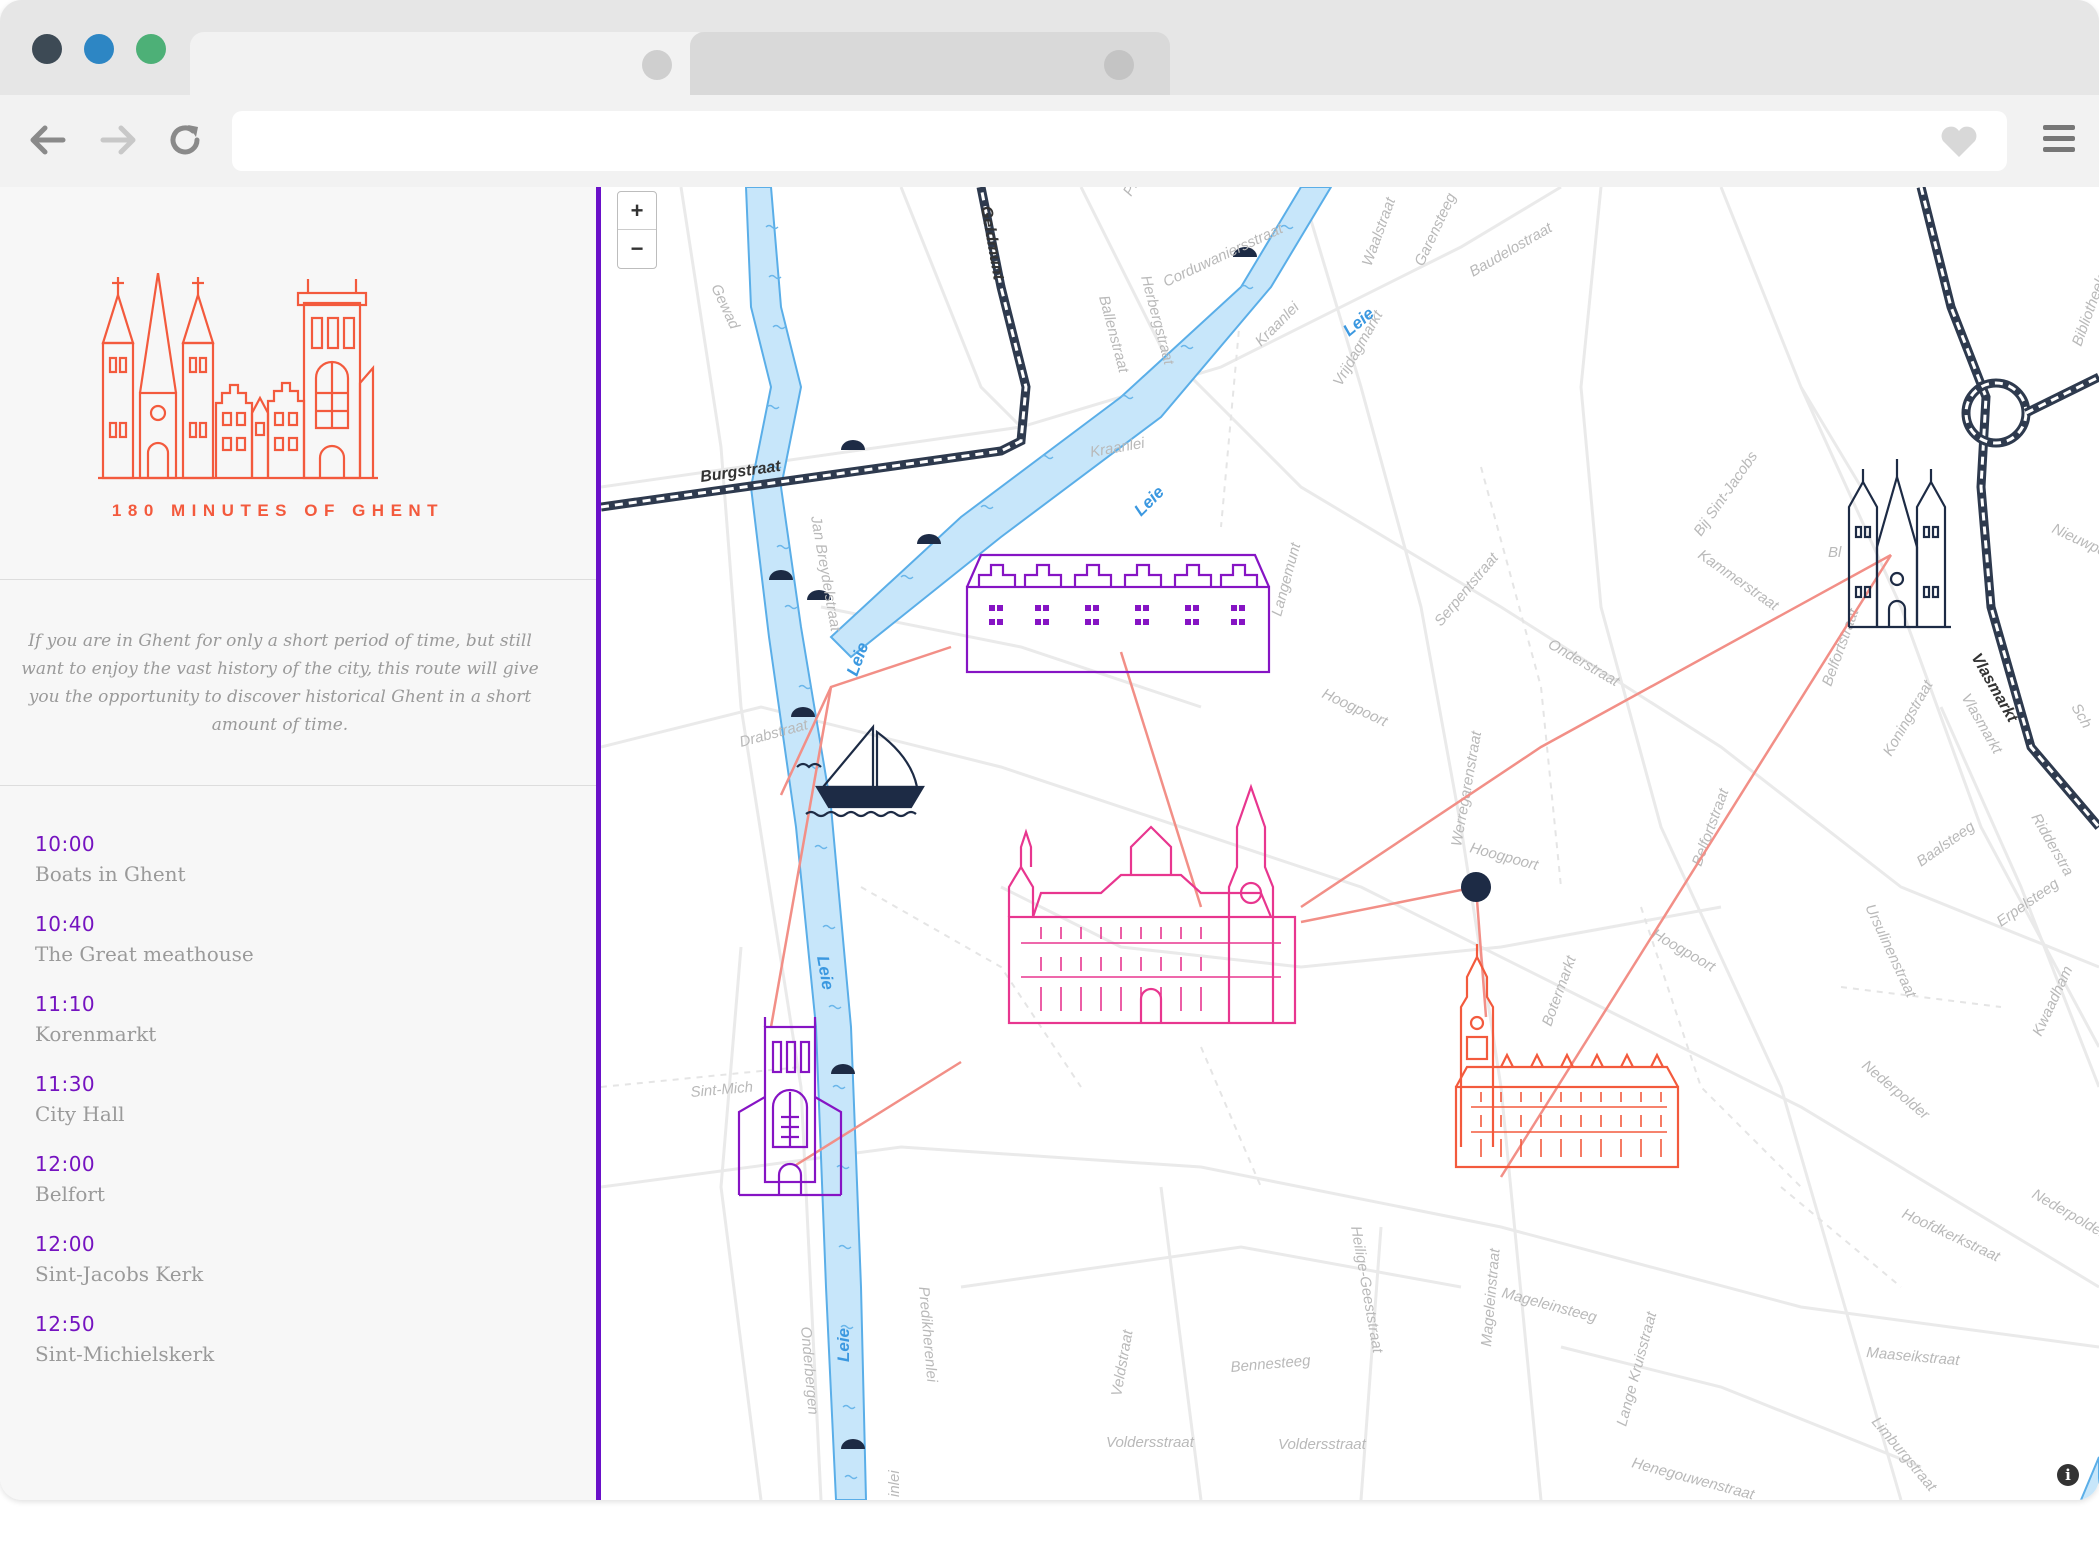  I want to click on schedule-item: 12:00 Belfort, so click(144, 1192).